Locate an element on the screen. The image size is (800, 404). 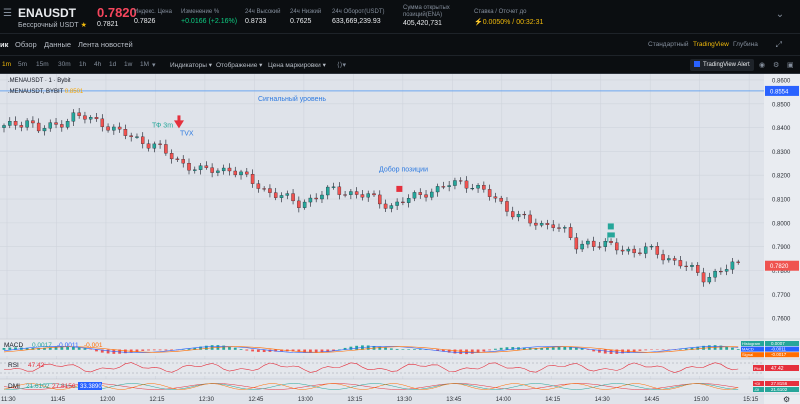
price-type-button: Цена маркировки ▾ is located at coordinates (297, 65).